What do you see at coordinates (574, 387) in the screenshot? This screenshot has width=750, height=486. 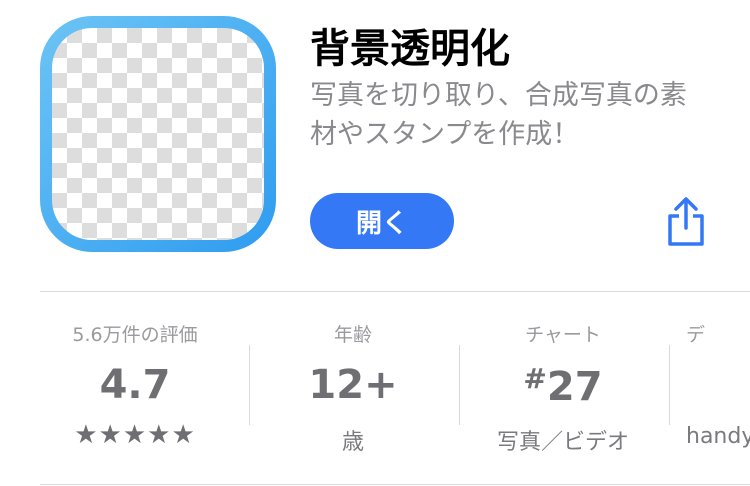 I see `rank-number: 27` at bounding box center [574, 387].